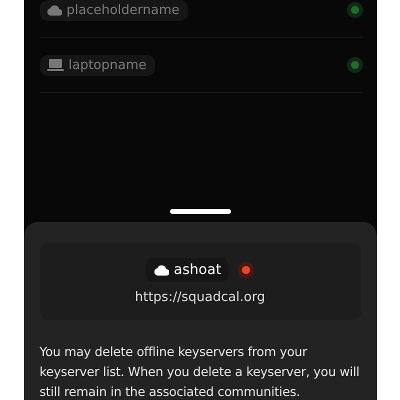 This screenshot has width=400, height=400. Describe the element at coordinates (55, 65) in the screenshot. I see `laptop-icon` at that location.